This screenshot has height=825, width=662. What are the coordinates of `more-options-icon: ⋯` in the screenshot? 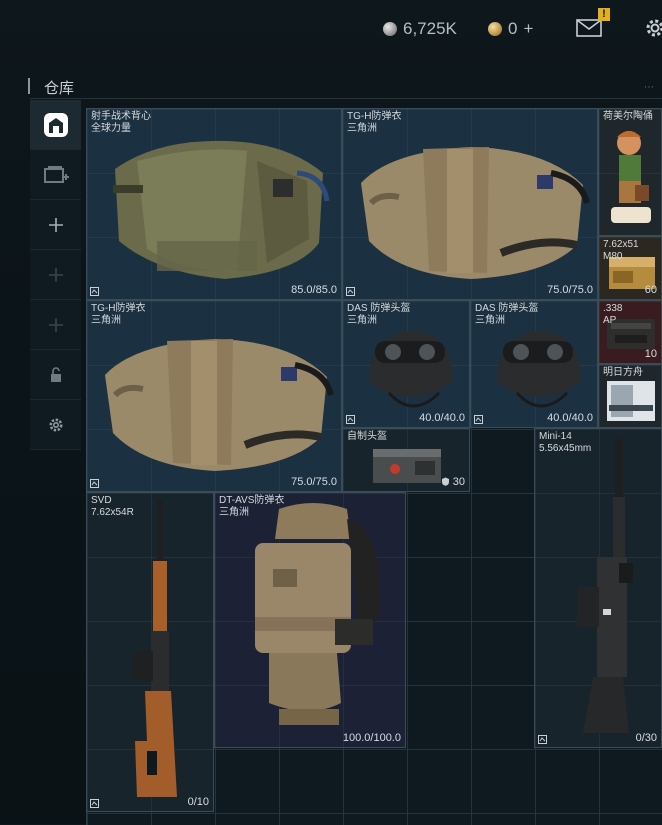 It's located at (649, 87).